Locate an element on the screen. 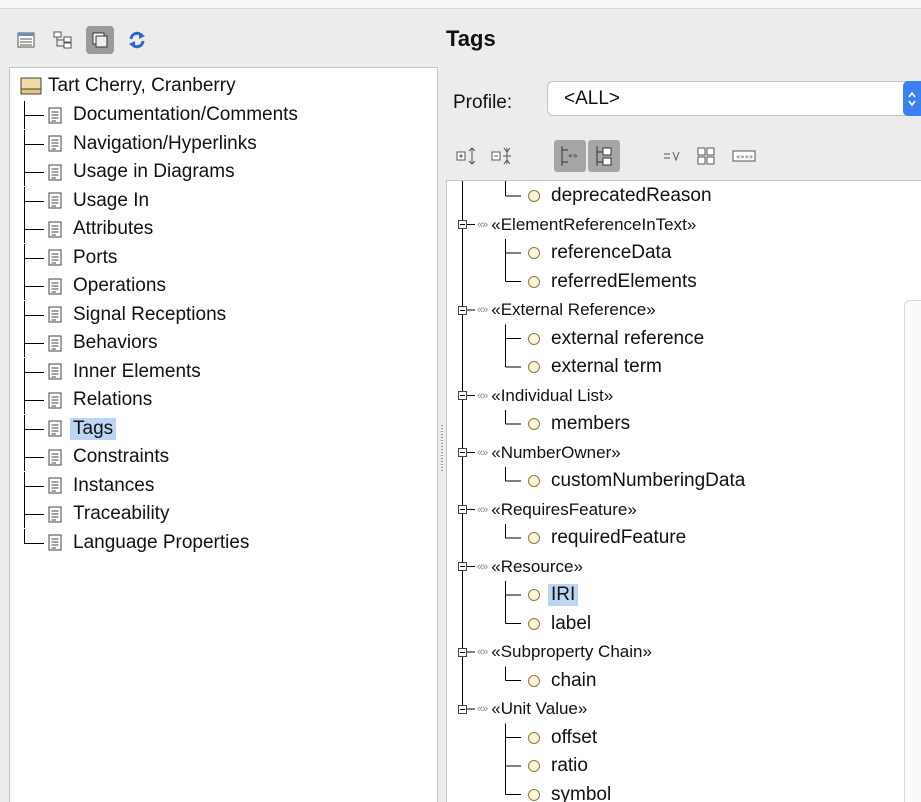 Image resolution: width=921 pixels, height=802 pixels. show-stereotypes-icon: «» is located at coordinates (569, 156).